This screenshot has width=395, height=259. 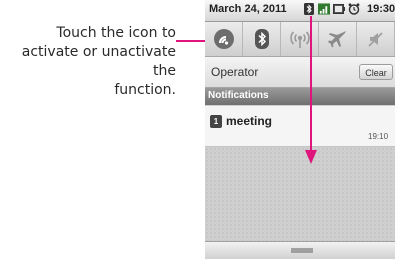 I want to click on drag-handle-bar, so click(x=300, y=250).